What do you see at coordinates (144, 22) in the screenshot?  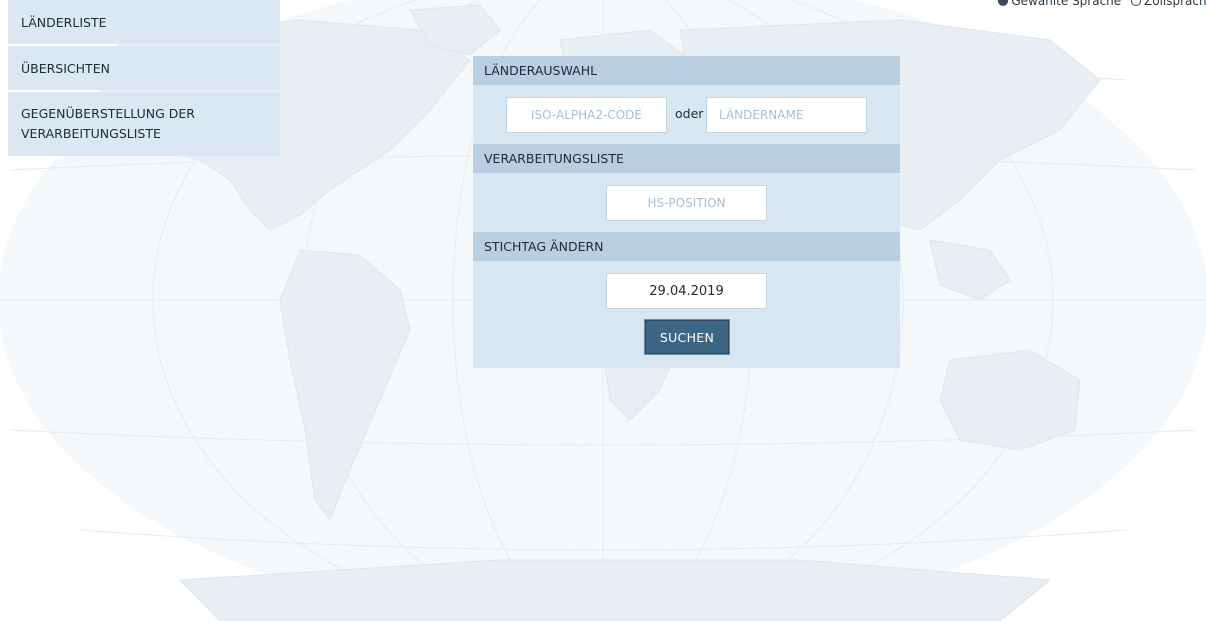 I see `nav-item-country-list: LÄNDERLISTE` at bounding box center [144, 22].